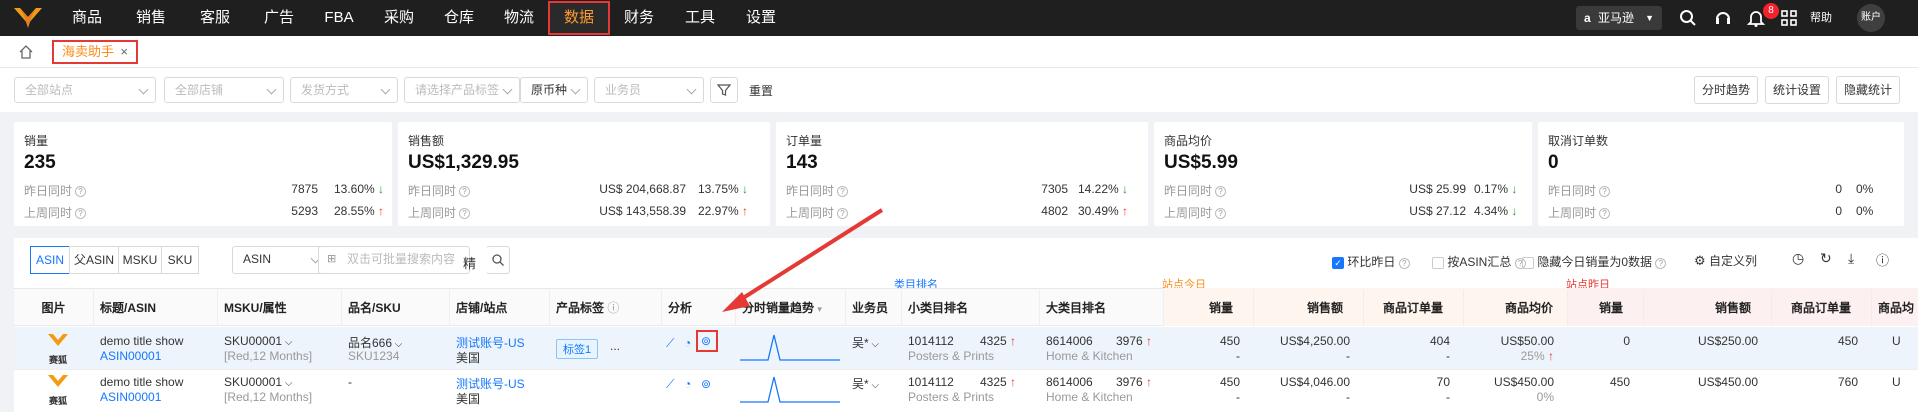 This screenshot has width=1918, height=412. Describe the element at coordinates (1725, 260) in the screenshot. I see `custom-columns-button: ⚙ 自定义列` at that location.